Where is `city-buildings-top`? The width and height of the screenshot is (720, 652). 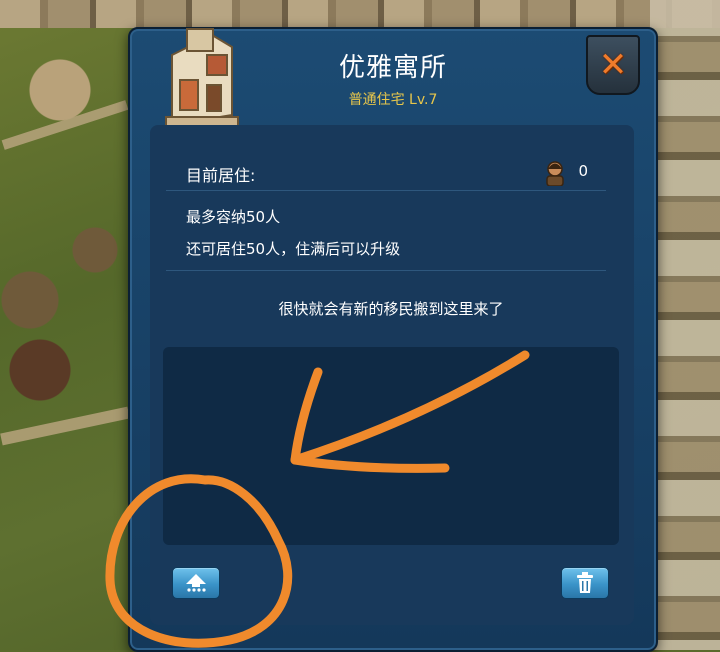 city-buildings-top is located at coordinates (360, 14).